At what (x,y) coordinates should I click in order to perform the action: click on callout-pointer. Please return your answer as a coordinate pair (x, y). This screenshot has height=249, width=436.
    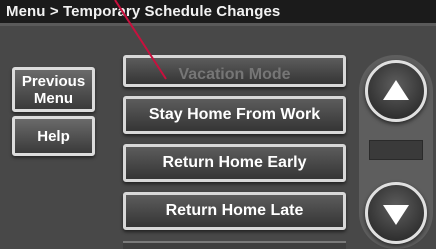
    Looking at the image, I should click on (140, 40).